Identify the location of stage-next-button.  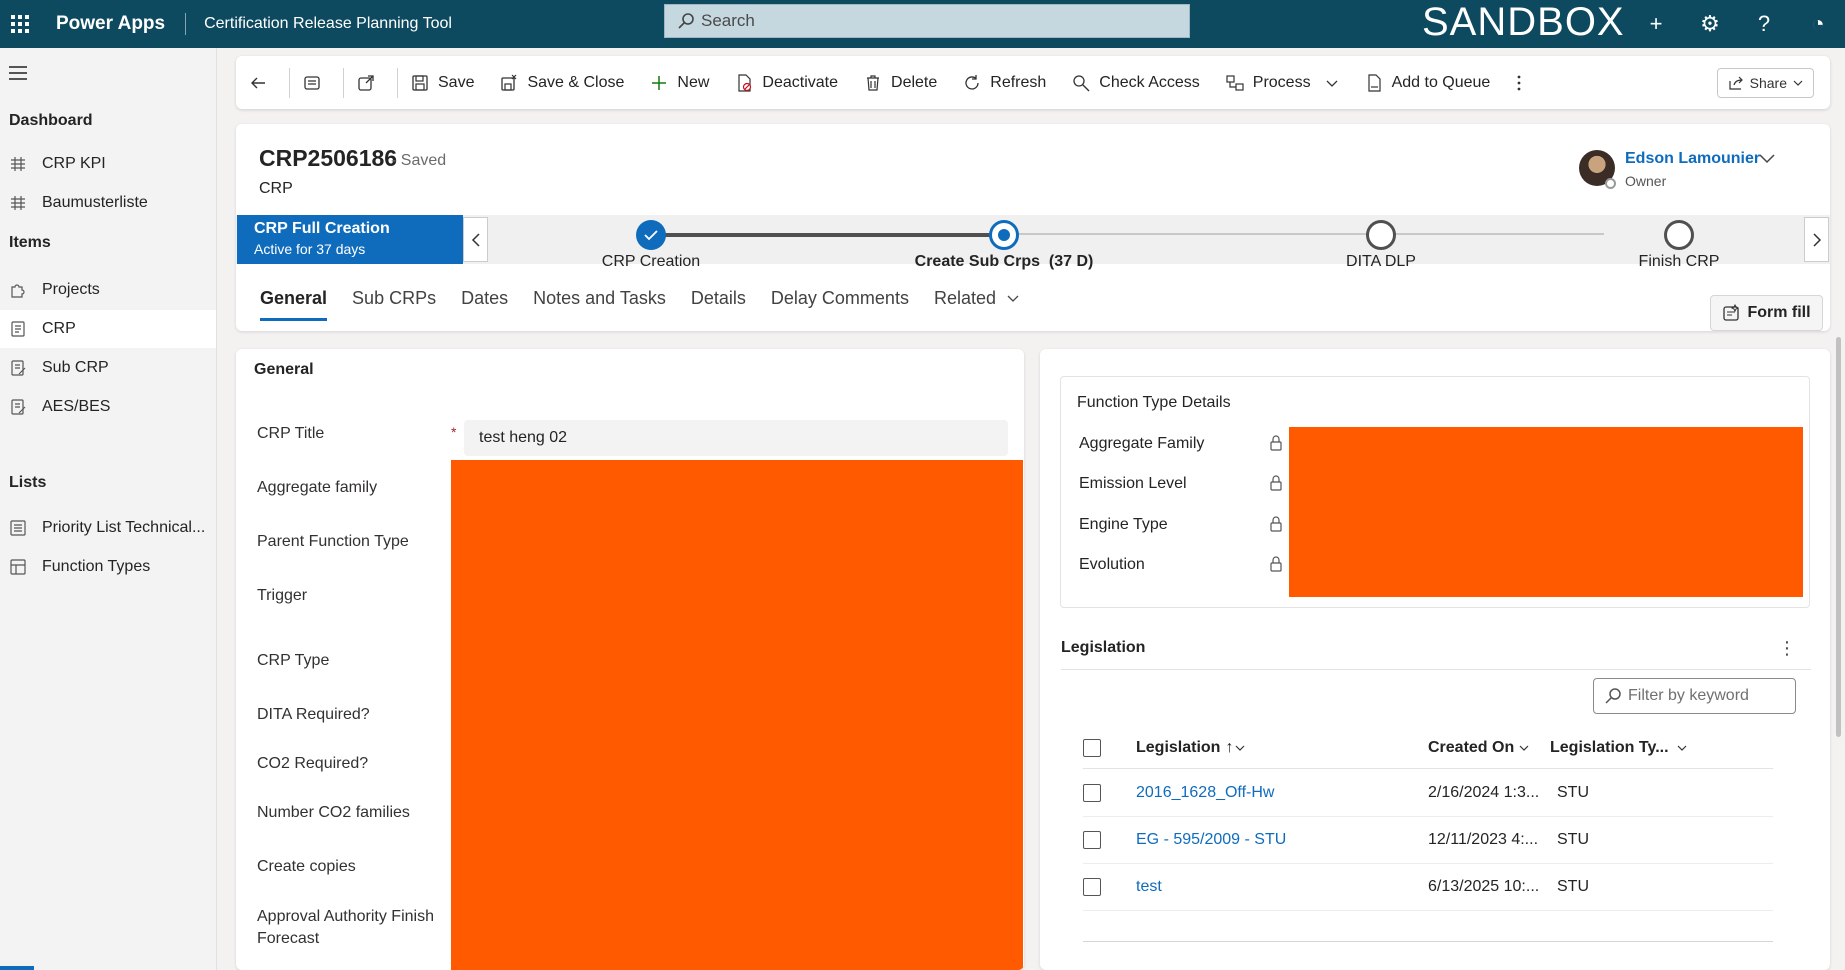
(1816, 239).